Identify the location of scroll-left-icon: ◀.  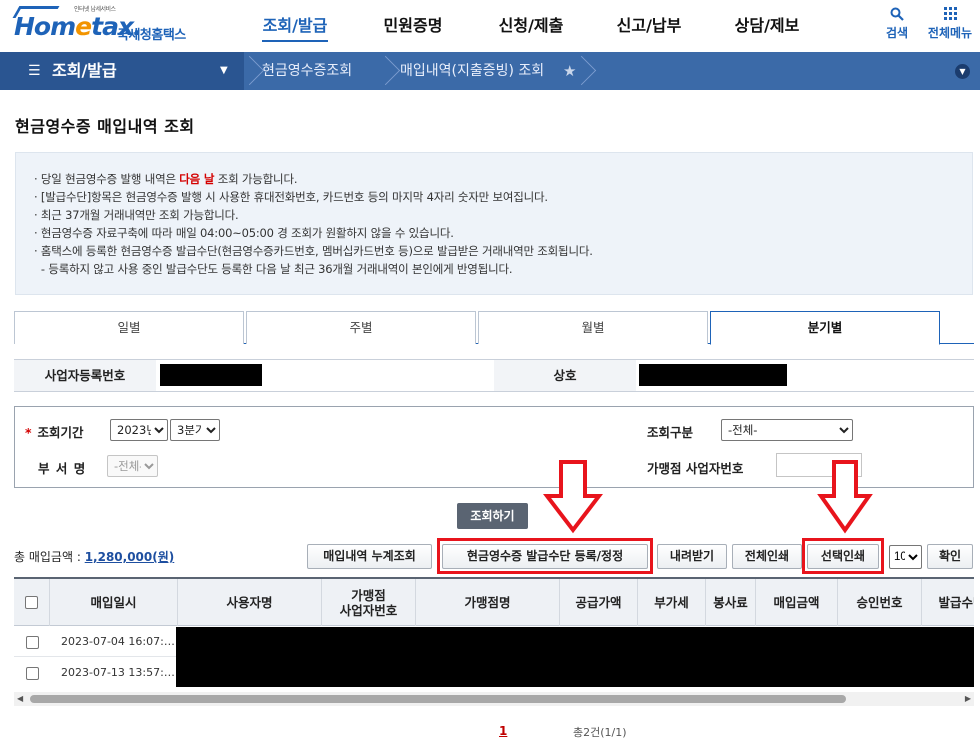
(20, 698).